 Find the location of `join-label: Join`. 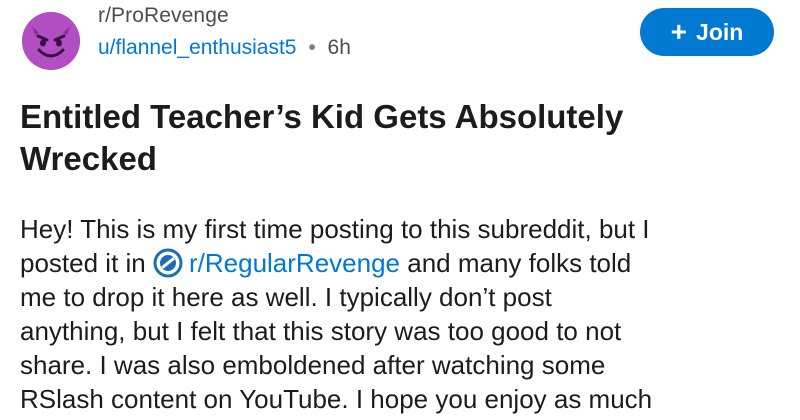

join-label: Join is located at coordinates (720, 31).